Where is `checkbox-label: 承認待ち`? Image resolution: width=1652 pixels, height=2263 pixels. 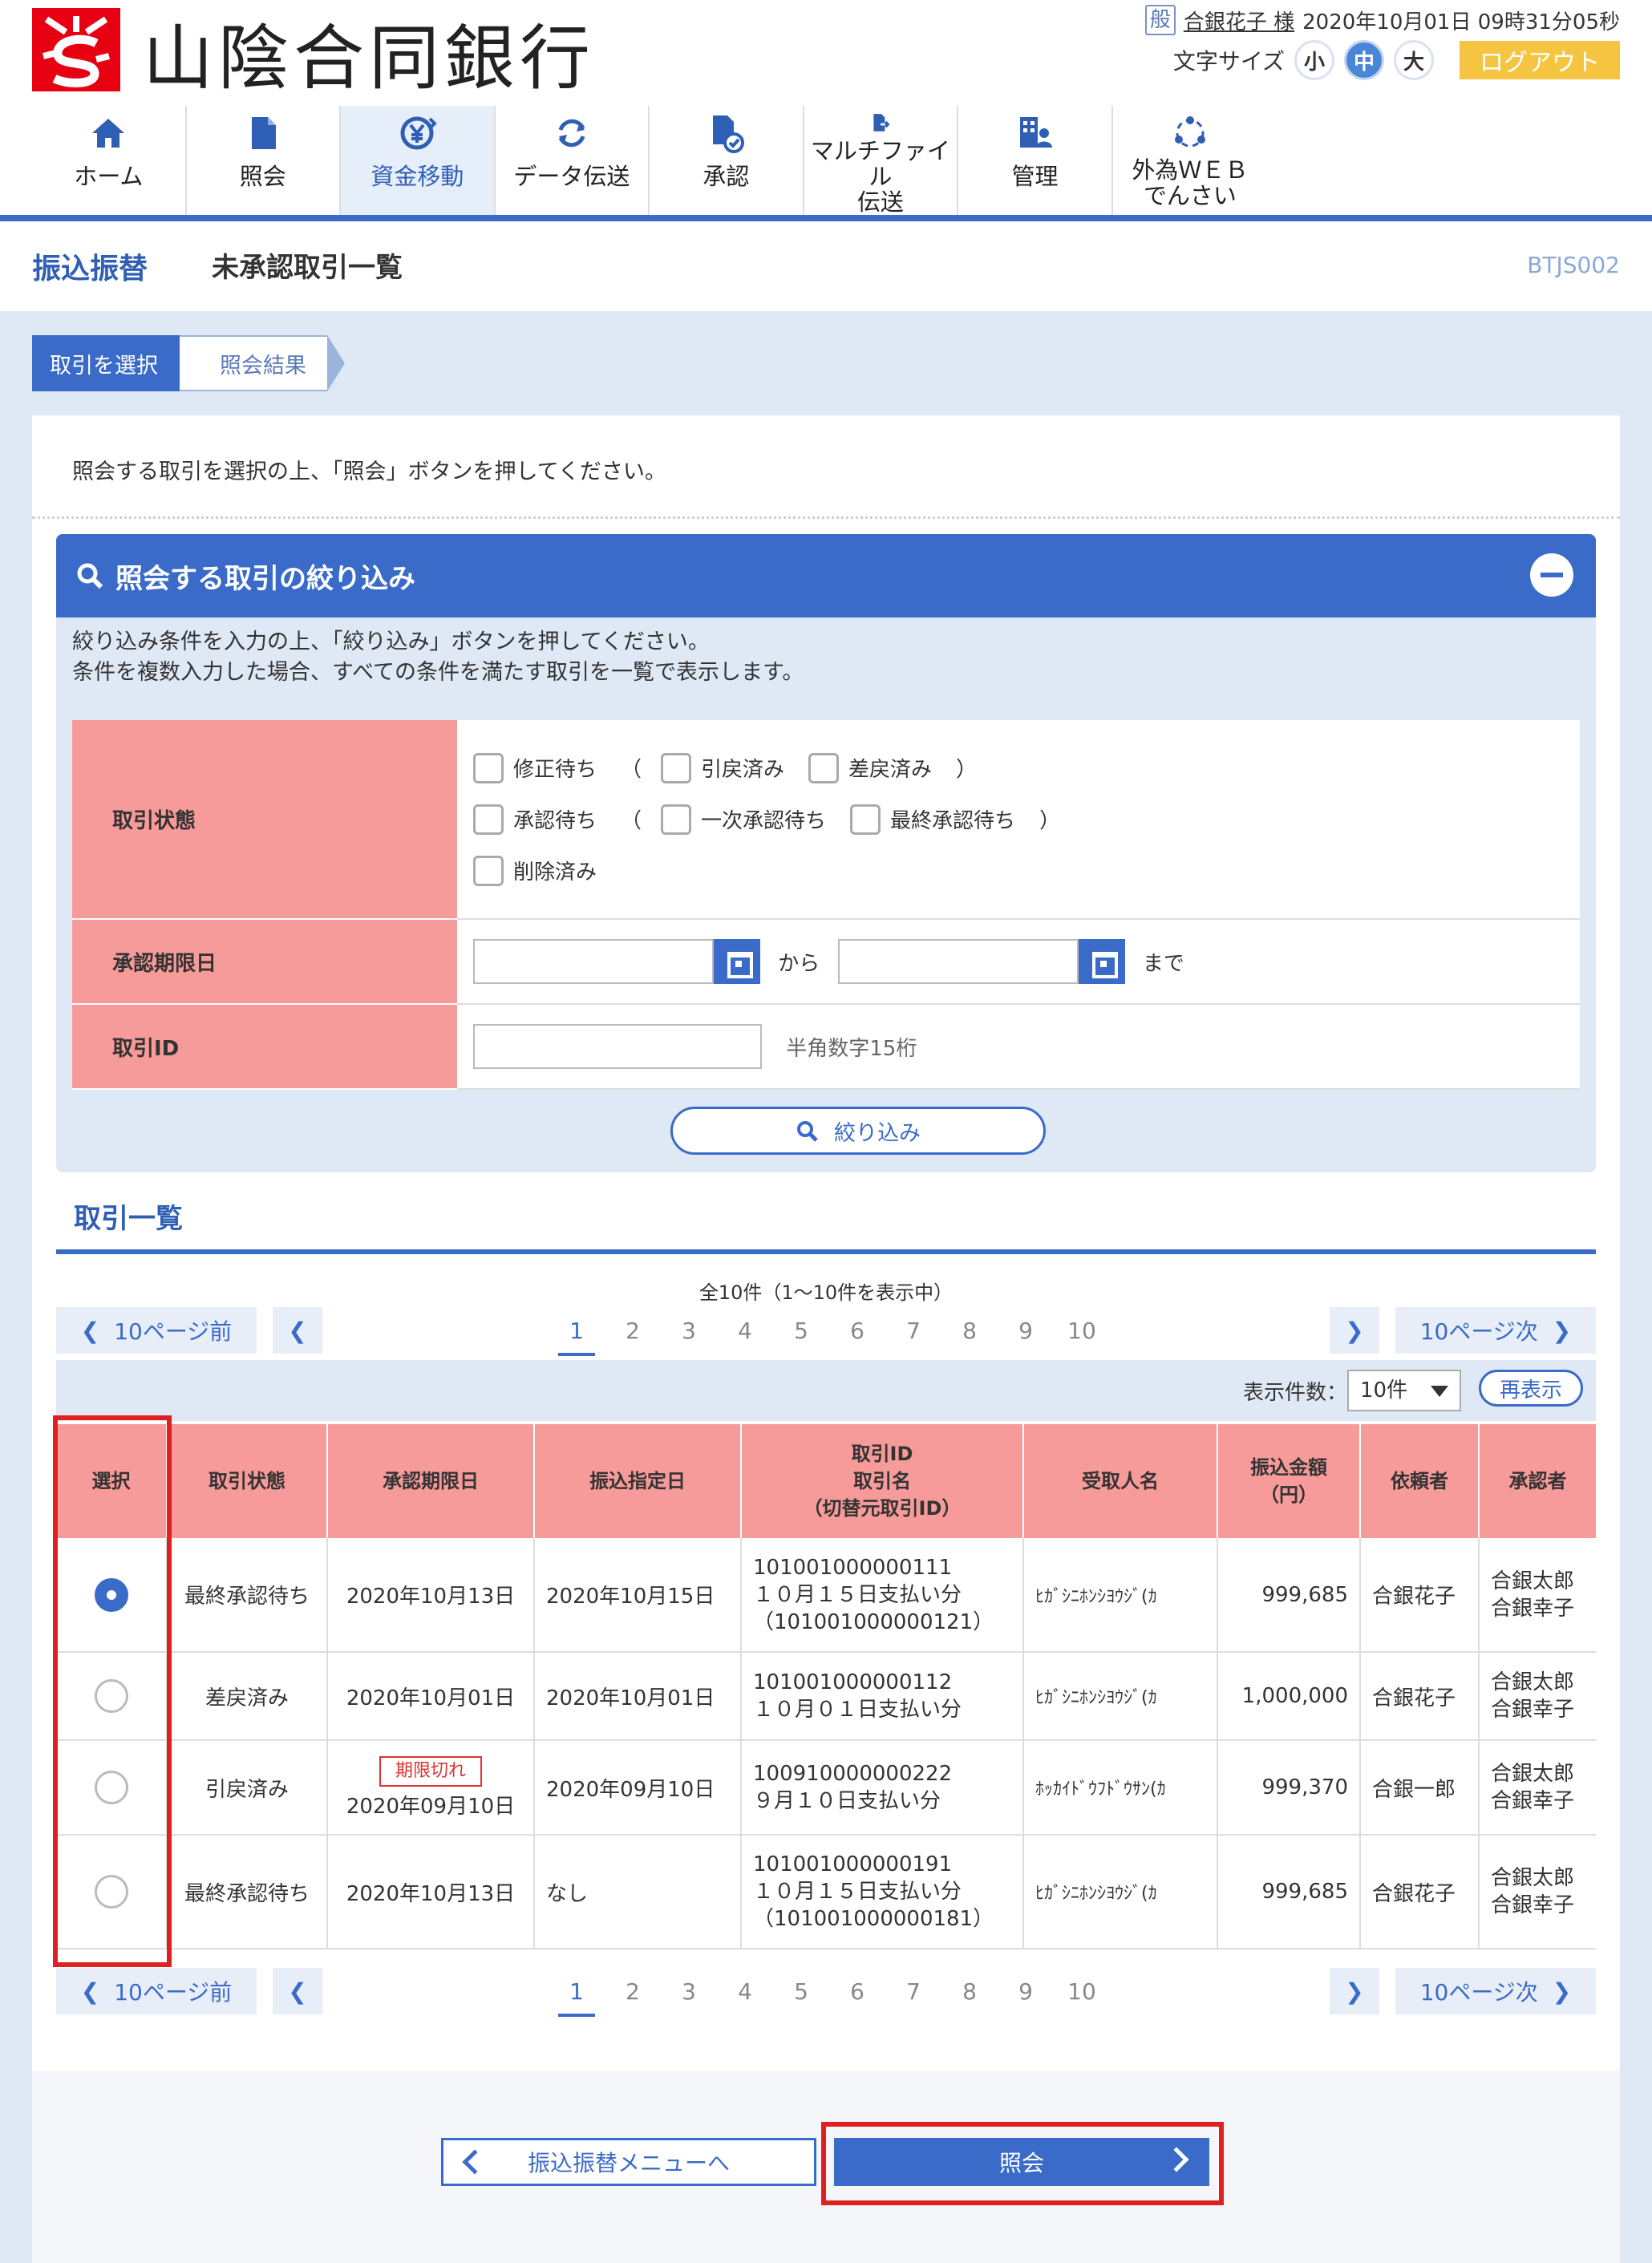
checkbox-label: 承認待ち is located at coordinates (555, 821).